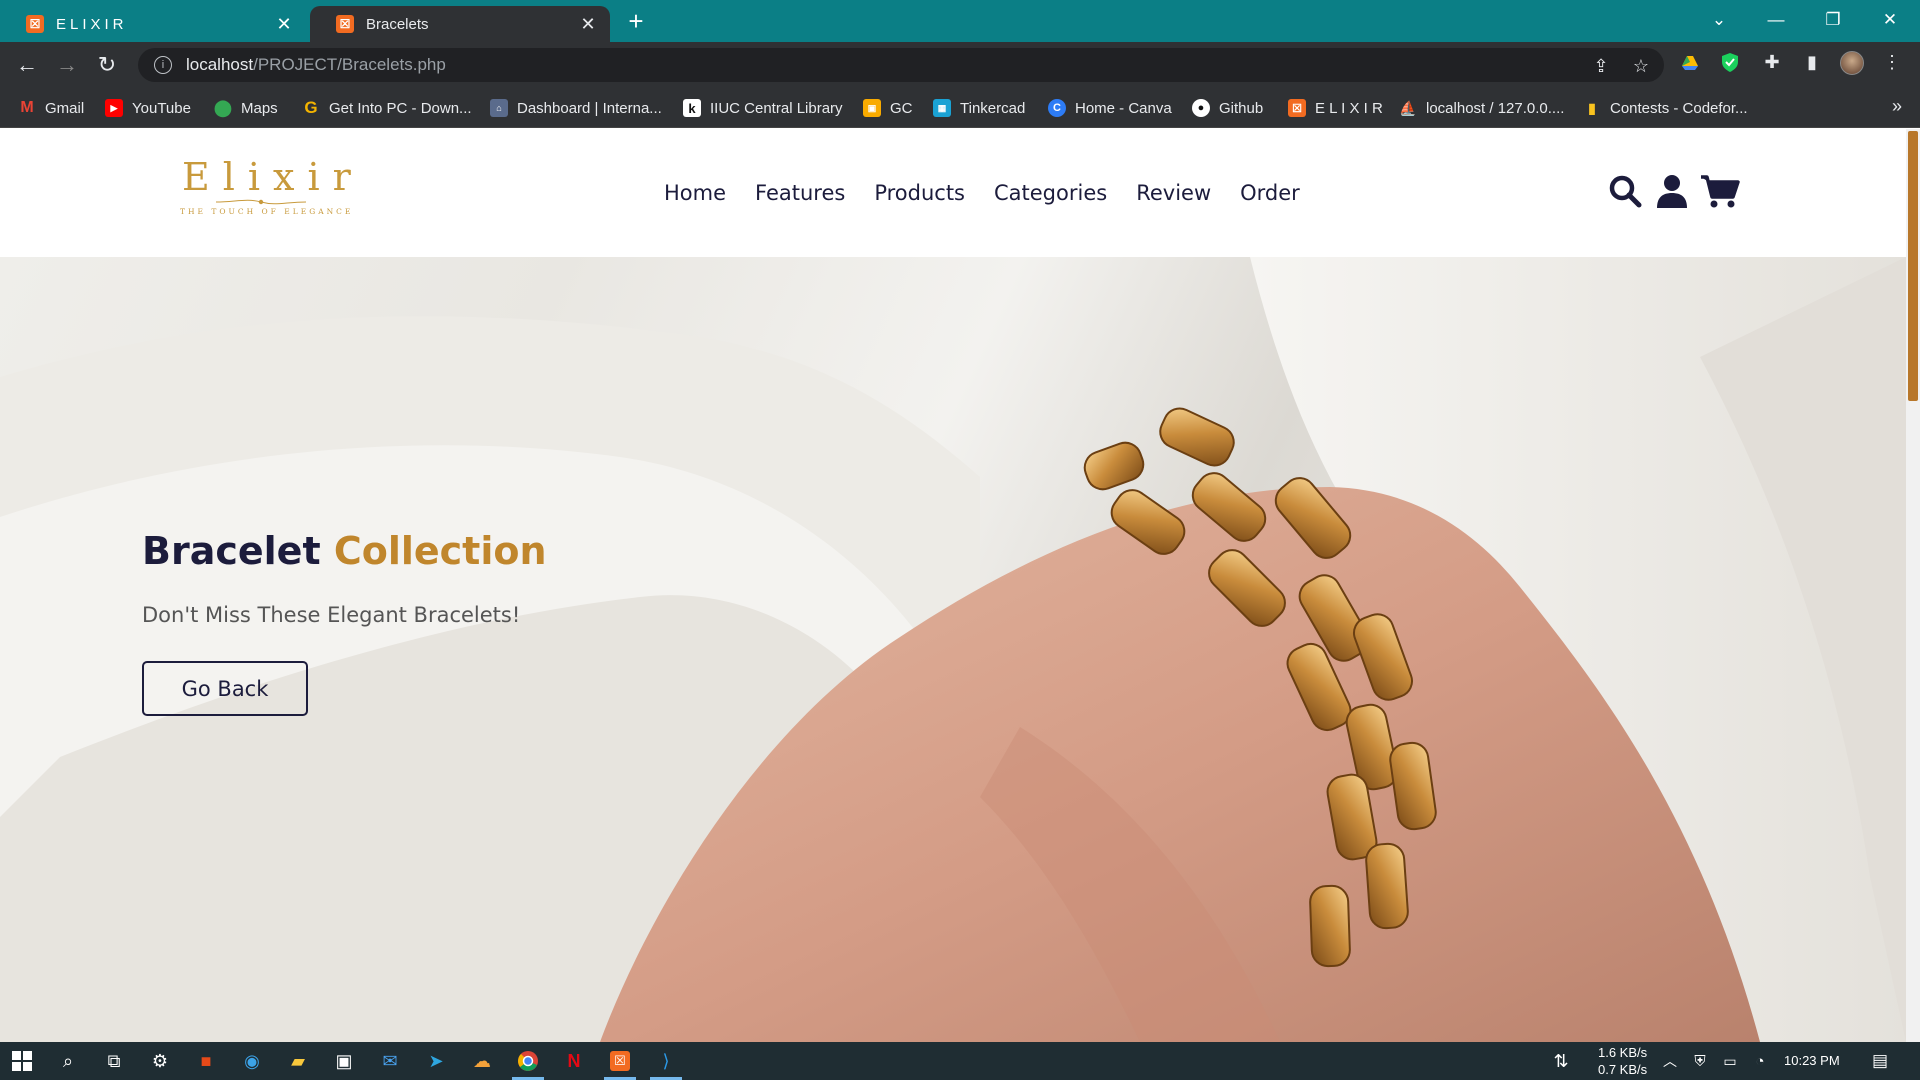 The height and width of the screenshot is (1080, 1920). Describe the element at coordinates (163, 65) in the screenshot. I see `info-icon: i` at that location.